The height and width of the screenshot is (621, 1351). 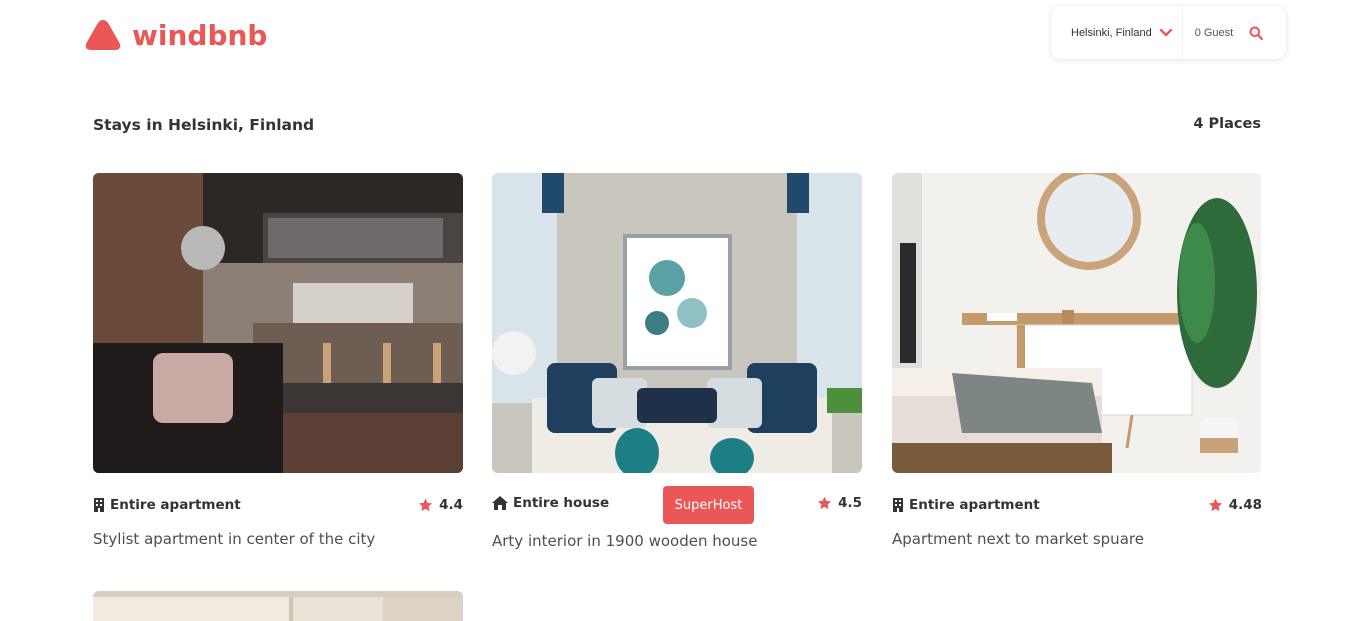 What do you see at coordinates (500, 503) in the screenshot?
I see `home-icon` at bounding box center [500, 503].